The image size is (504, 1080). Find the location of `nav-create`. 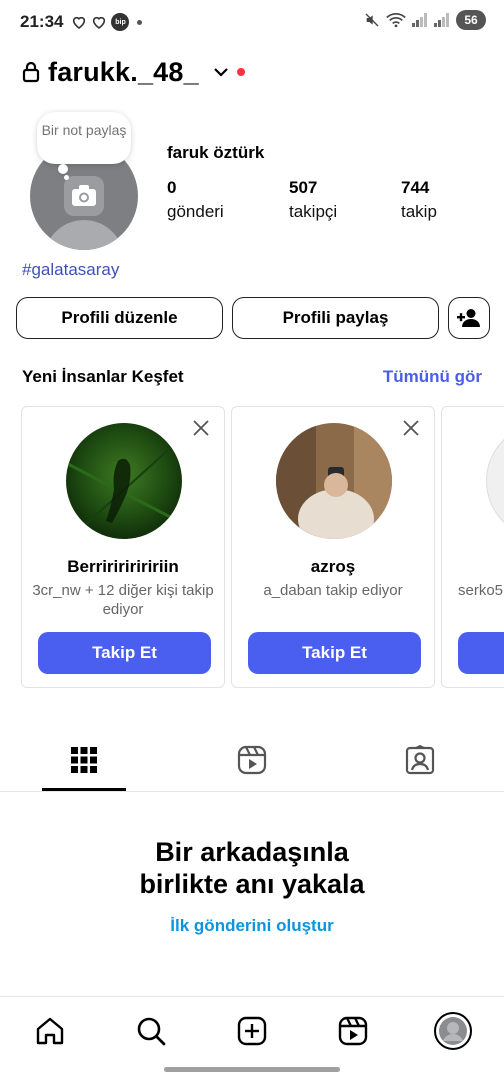

nav-create is located at coordinates (252, 1031).